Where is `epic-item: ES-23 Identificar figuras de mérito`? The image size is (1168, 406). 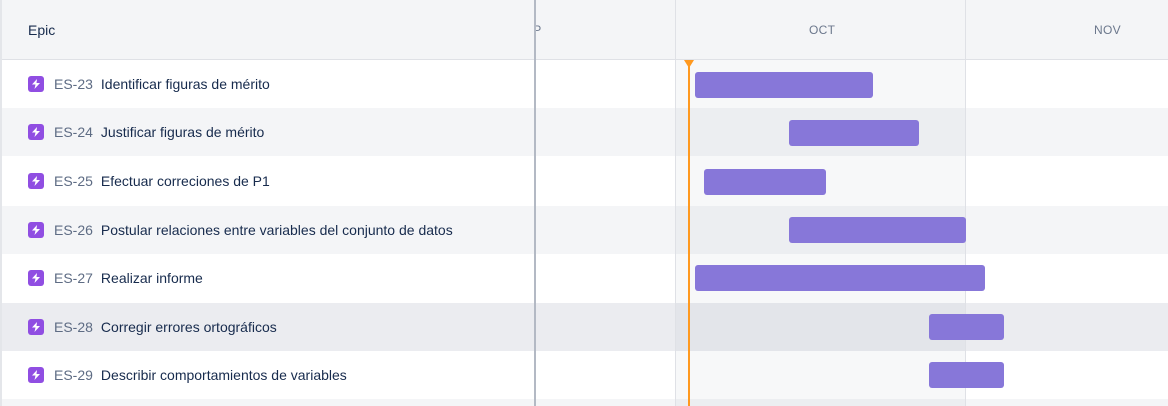
epic-item: ES-23 Identificar figuras de mérito is located at coordinates (149, 84).